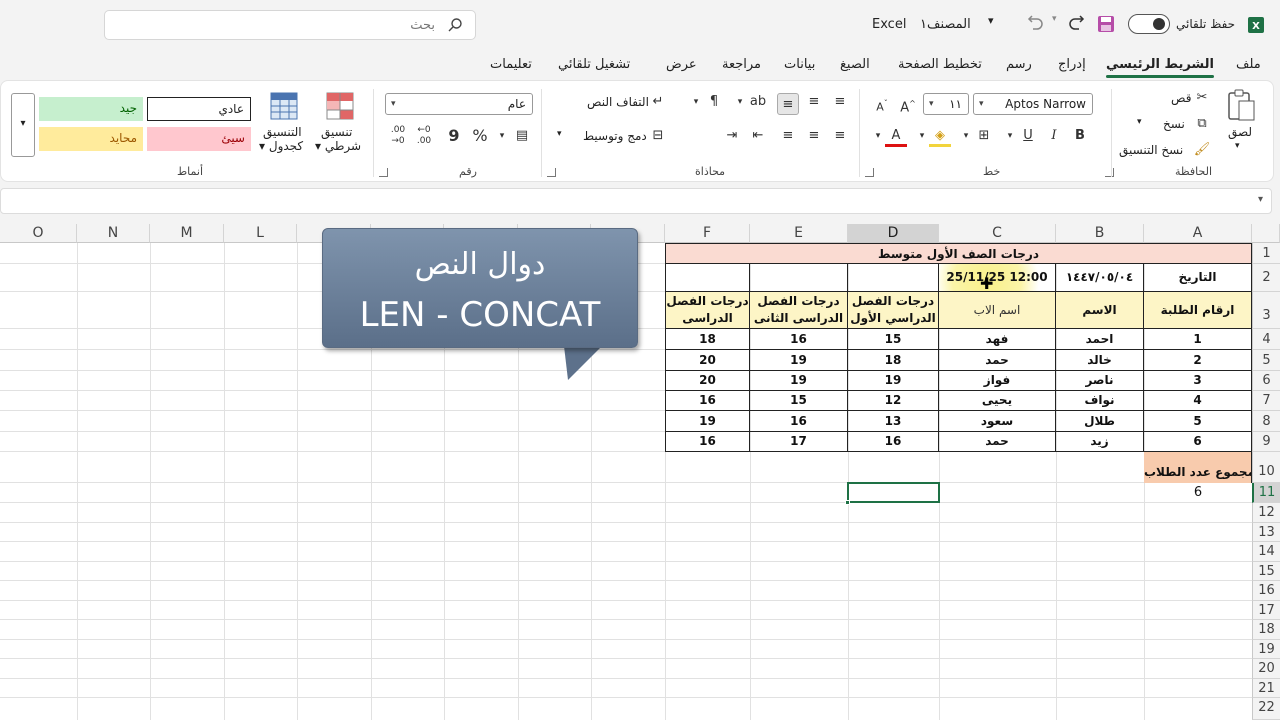  What do you see at coordinates (707, 233) in the screenshot?
I see `column-header-f: F` at bounding box center [707, 233].